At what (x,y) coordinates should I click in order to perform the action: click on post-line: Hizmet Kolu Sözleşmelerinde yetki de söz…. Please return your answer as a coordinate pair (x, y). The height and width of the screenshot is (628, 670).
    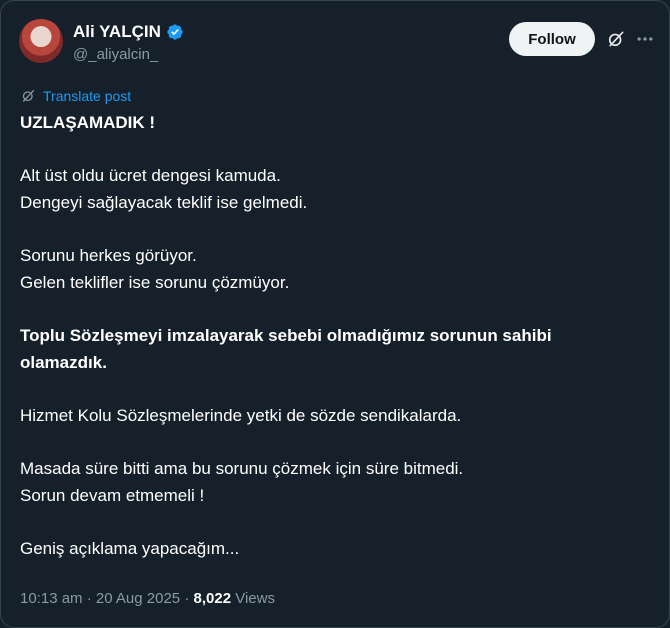
    Looking at the image, I should click on (241, 415).